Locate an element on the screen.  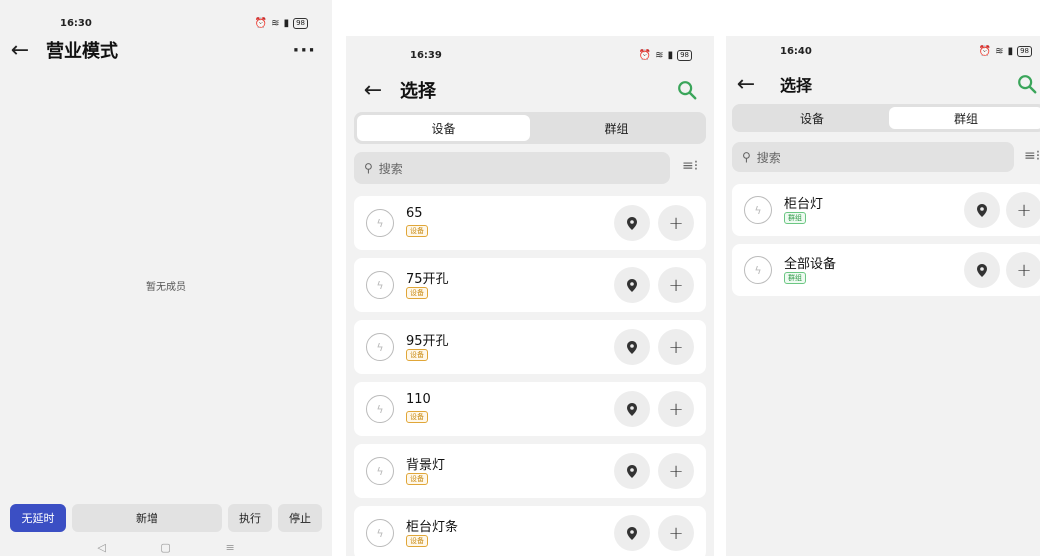
list-item: ϟ 柜台灯 群组 + is located at coordinates (886, 210).